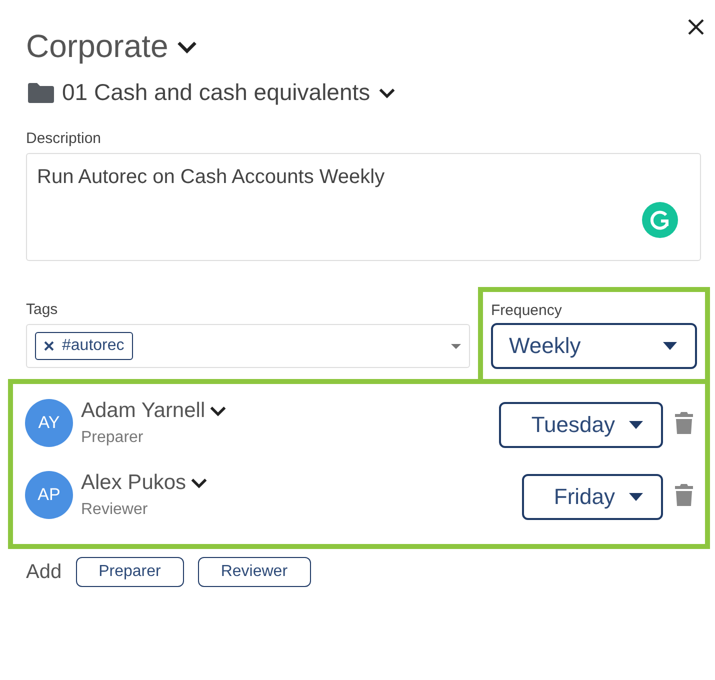 Image resolution: width=715 pixels, height=680 pixels. Describe the element at coordinates (133, 483) in the screenshot. I see `person-name: Alex Pukos` at that location.